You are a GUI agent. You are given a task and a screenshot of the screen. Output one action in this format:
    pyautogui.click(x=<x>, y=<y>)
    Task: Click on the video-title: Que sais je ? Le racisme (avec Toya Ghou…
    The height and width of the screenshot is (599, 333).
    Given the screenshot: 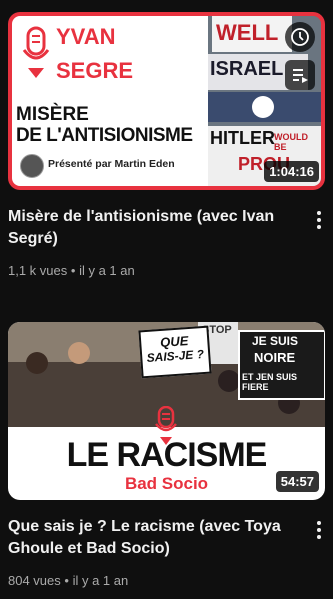 What is the action you would take?
    pyautogui.click(x=148, y=538)
    